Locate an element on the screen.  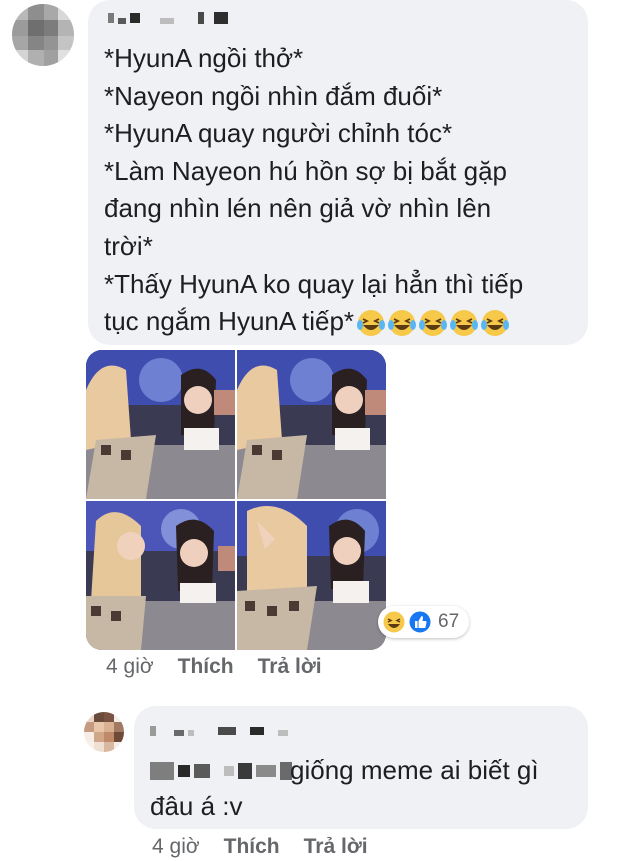
reply-actions: 4 giờ Thích Trả lời is located at coordinates (272, 847).